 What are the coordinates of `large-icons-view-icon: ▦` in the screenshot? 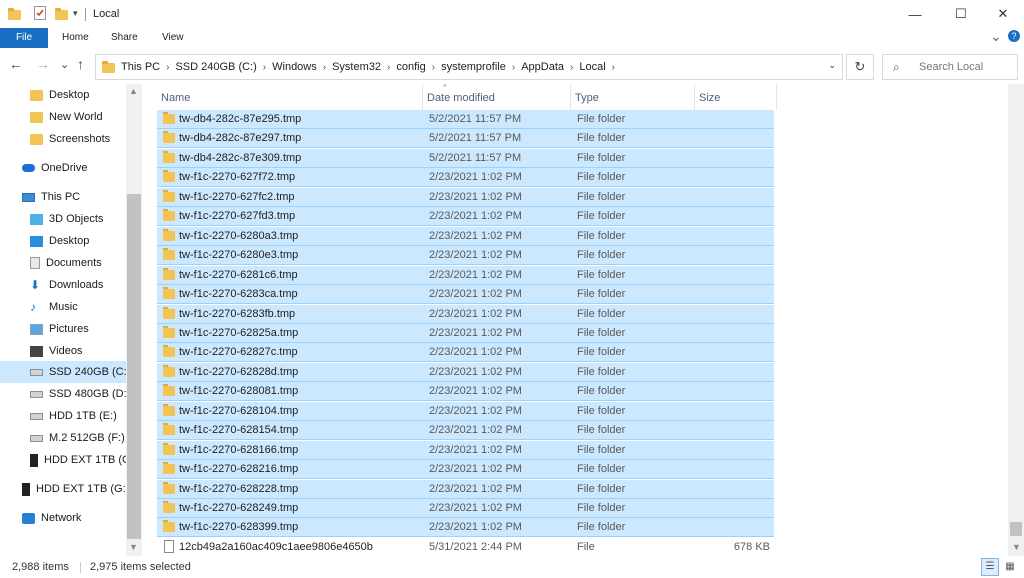 It's located at (1010, 567).